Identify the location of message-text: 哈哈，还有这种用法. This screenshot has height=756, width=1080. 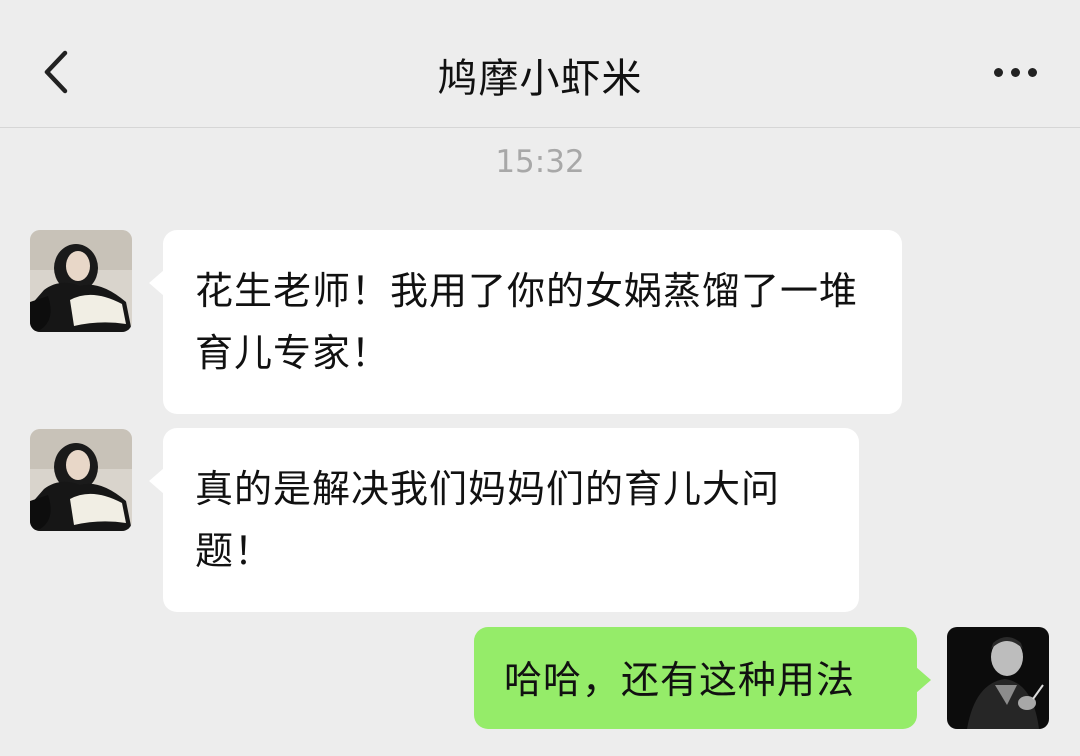
(680, 680).